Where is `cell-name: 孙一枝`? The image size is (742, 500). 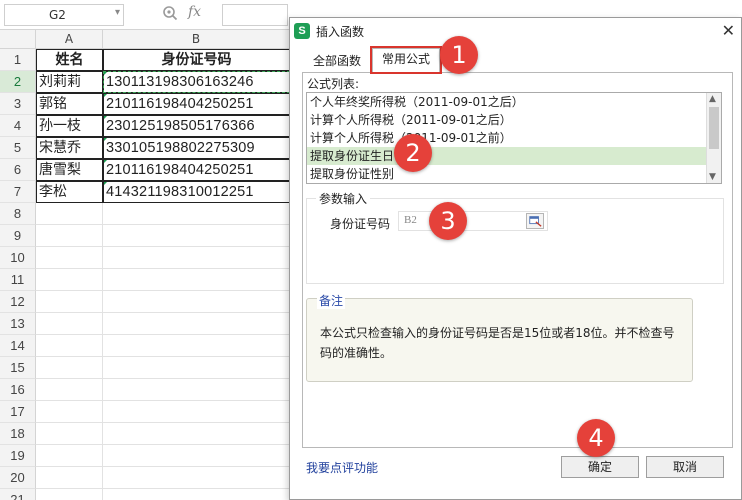
cell-name: 孙一枝 is located at coordinates (69, 126).